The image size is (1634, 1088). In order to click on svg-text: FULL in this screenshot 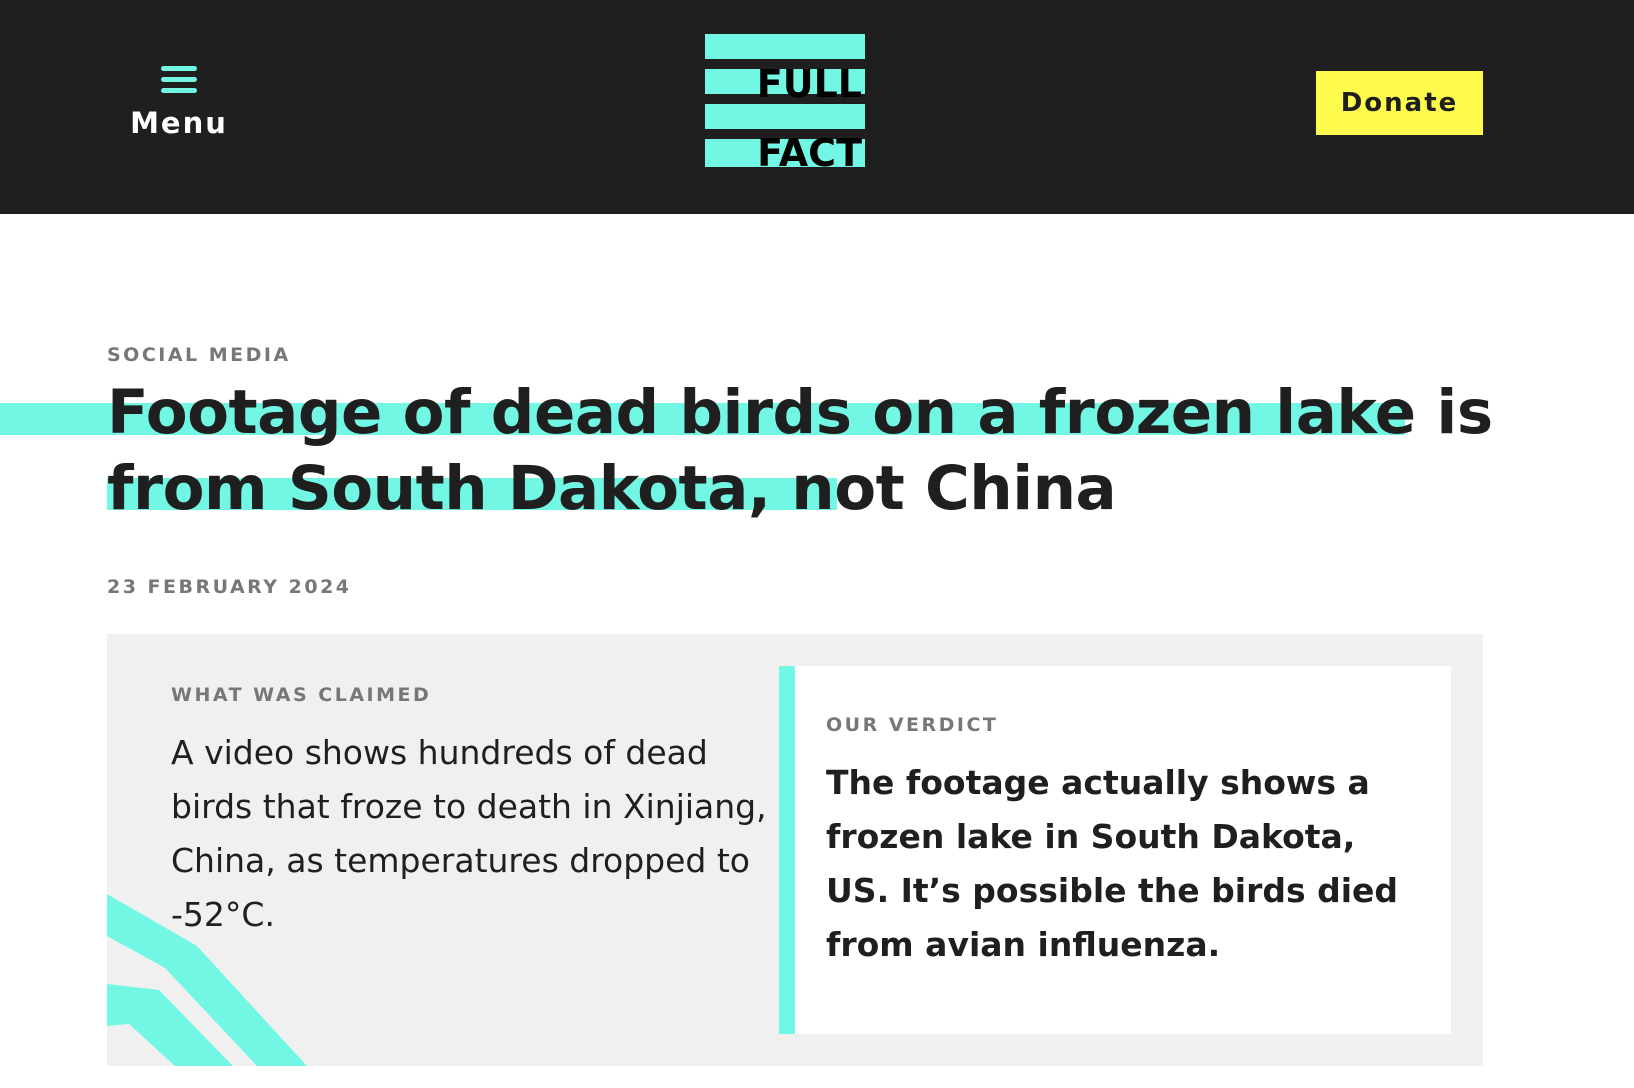, I will do `click(809, 84)`.